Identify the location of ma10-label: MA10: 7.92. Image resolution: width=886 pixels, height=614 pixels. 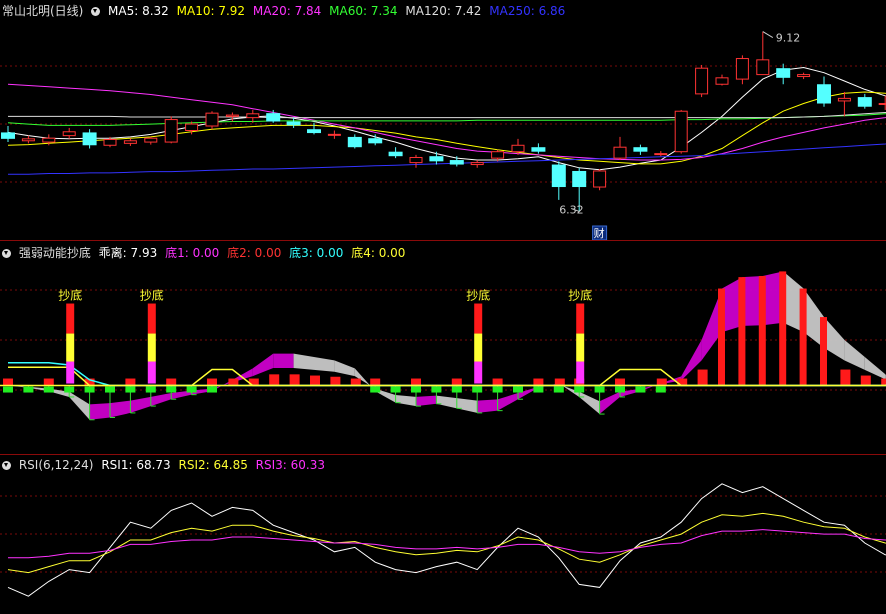
(211, 11).